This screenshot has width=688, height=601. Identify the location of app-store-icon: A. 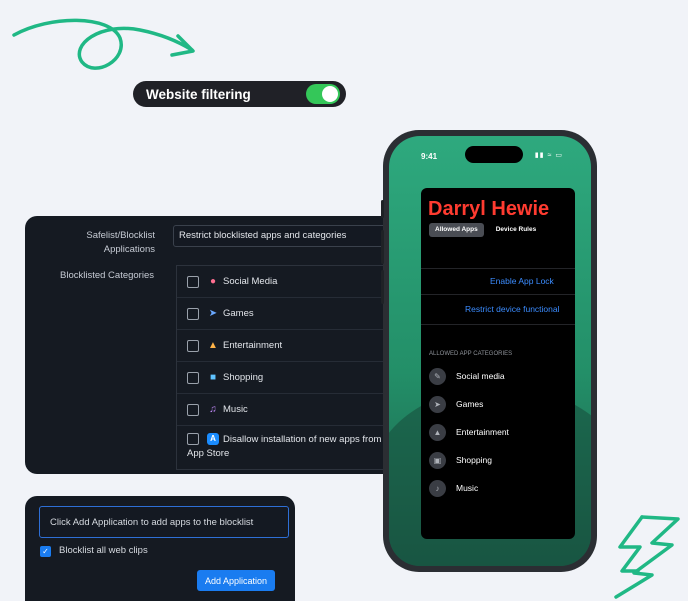
(213, 439).